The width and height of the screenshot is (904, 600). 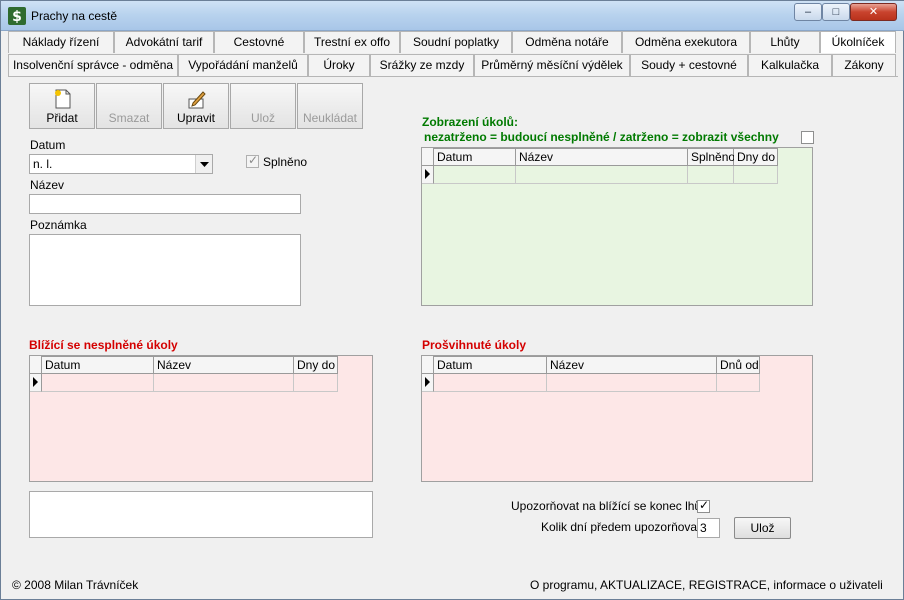 What do you see at coordinates (197, 100) in the screenshot?
I see `edit-pencil-icon` at bounding box center [197, 100].